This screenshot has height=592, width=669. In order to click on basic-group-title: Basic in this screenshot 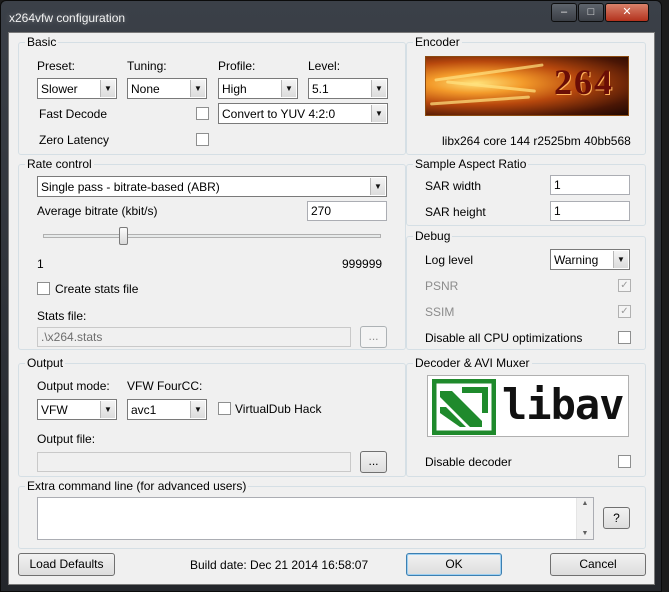, I will do `click(42, 42)`.